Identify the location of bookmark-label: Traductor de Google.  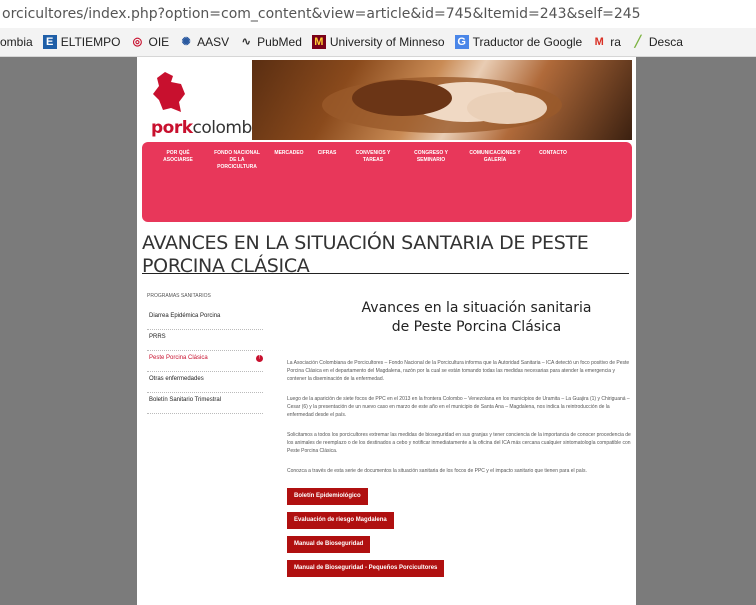
(527, 42).